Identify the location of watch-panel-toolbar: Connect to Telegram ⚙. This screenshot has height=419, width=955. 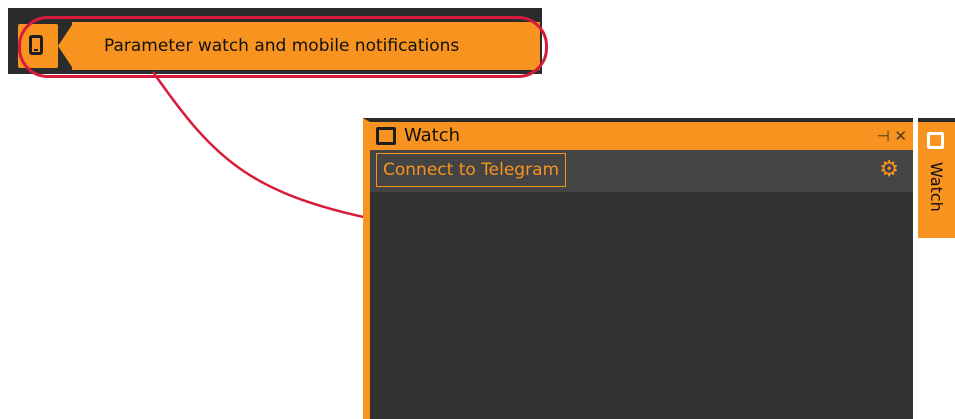
(641, 171).